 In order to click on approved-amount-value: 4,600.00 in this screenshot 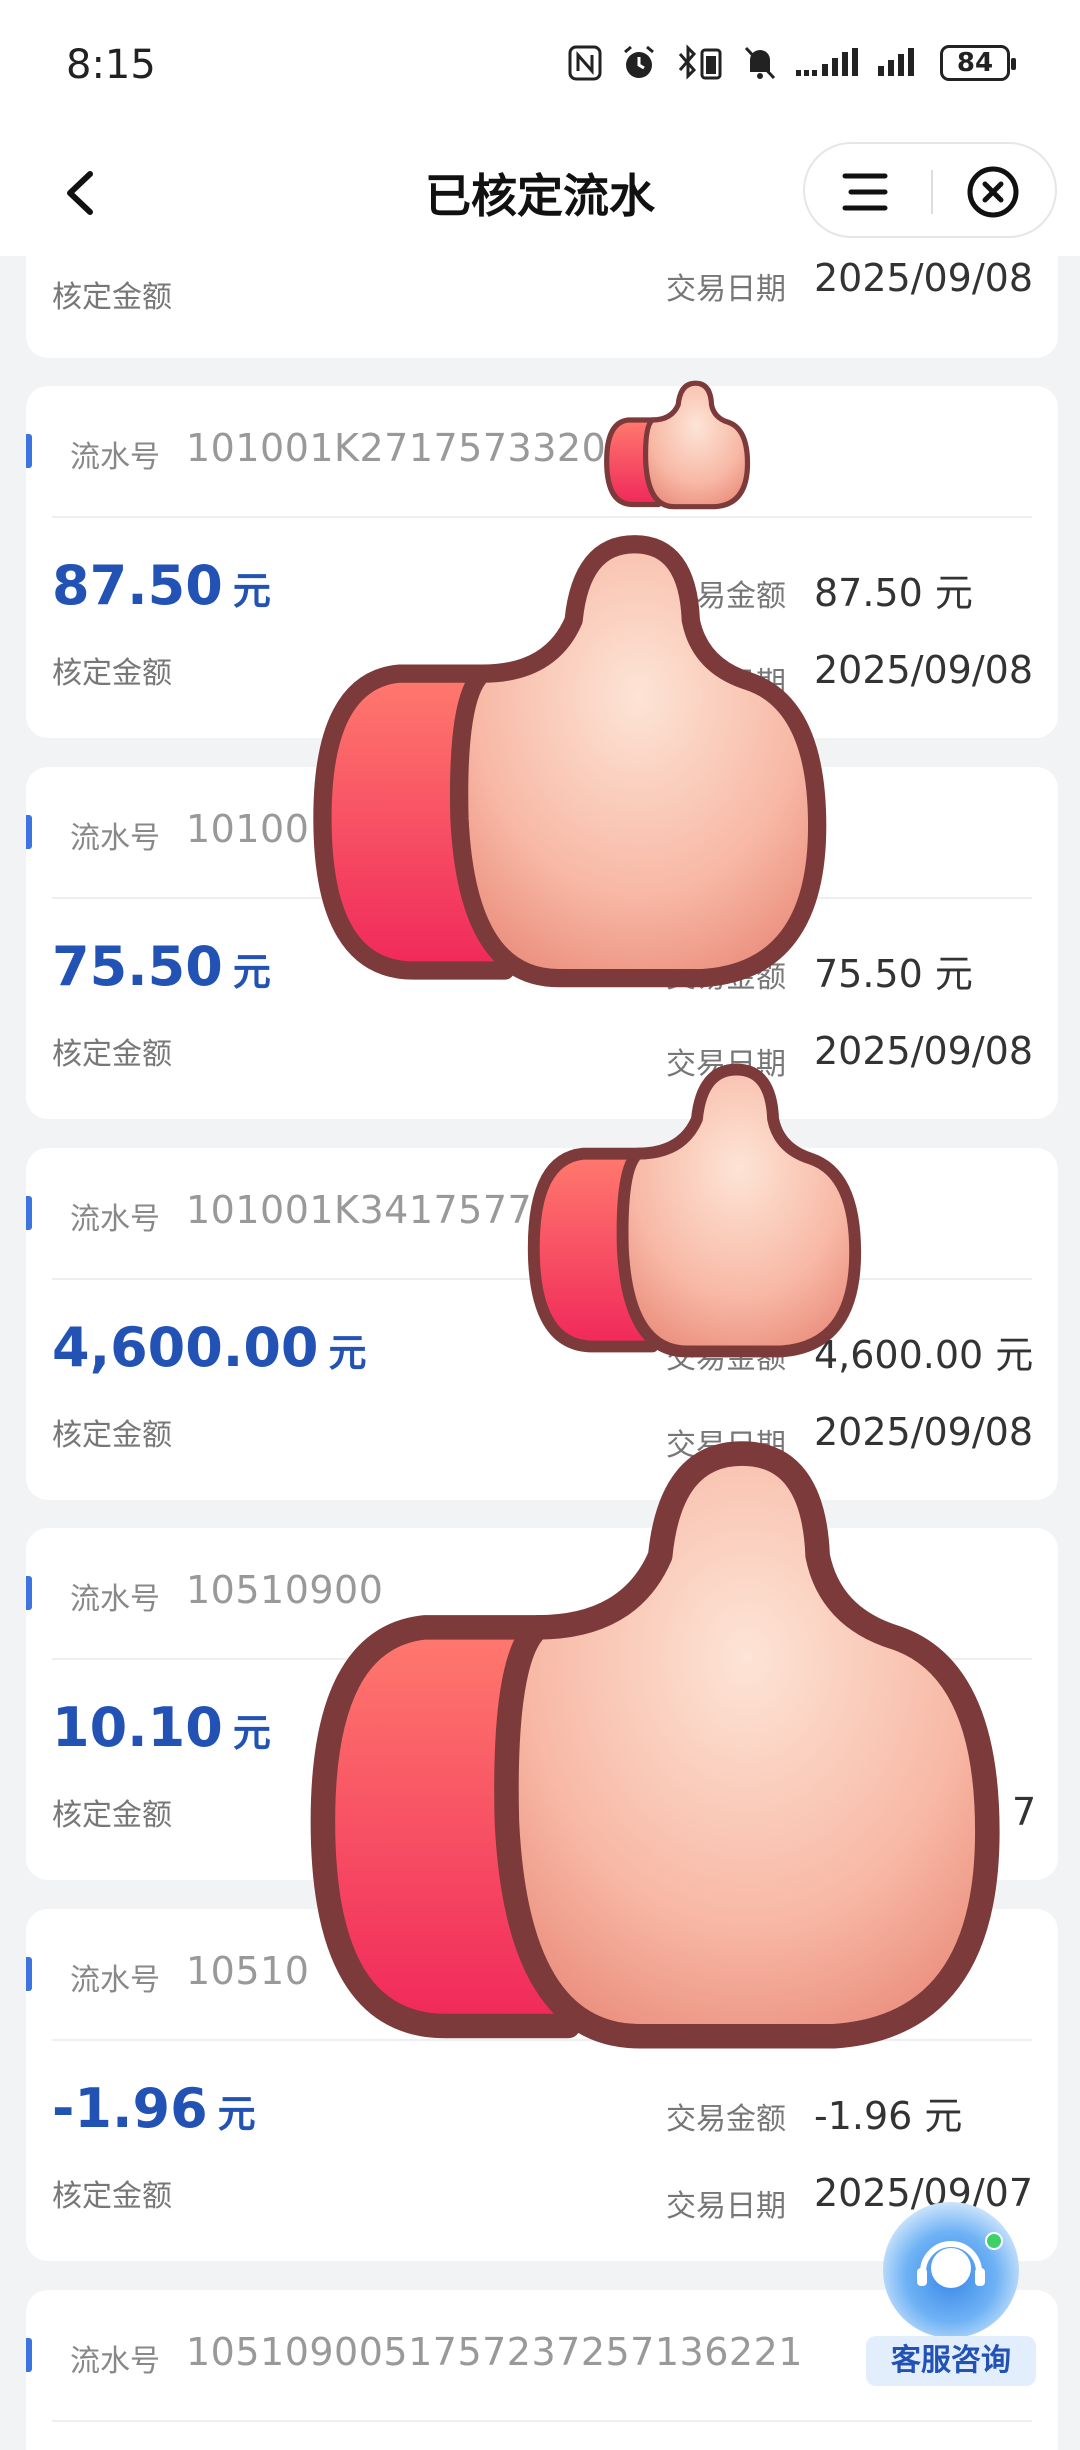, I will do `click(185, 1347)`.